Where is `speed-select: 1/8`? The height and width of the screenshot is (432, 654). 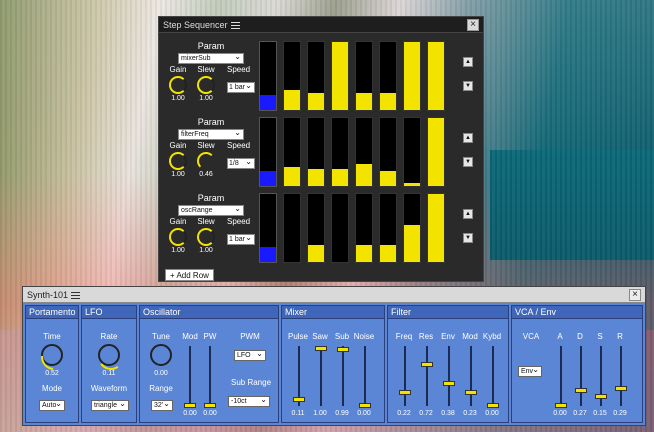
speed-select: 1/8 is located at coordinates (241, 163).